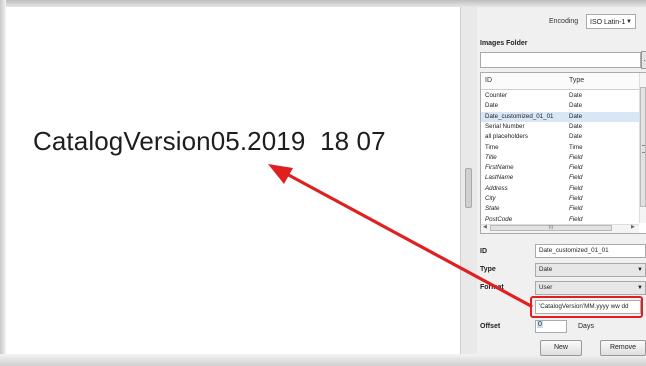  What do you see at coordinates (280, 174) in the screenshot?
I see `arrow-head-icon` at bounding box center [280, 174].